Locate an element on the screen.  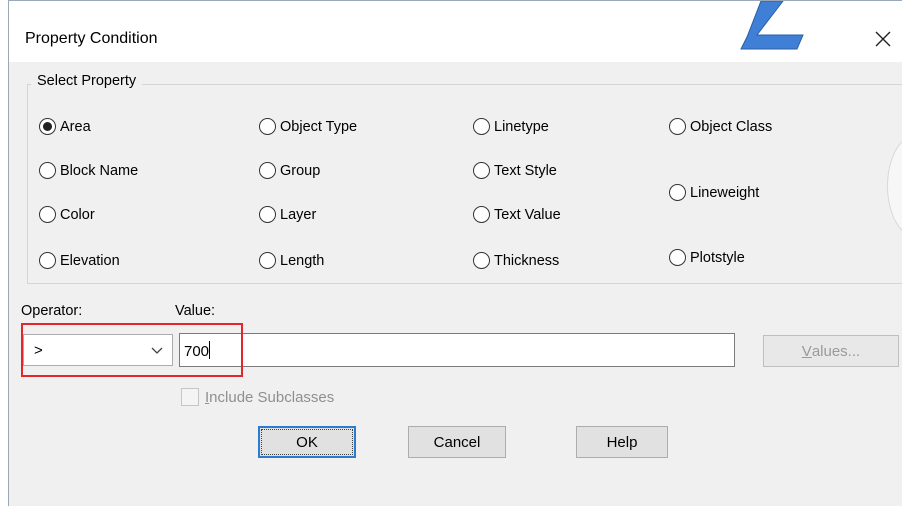
radio-object-class: Object Class is located at coordinates (720, 126).